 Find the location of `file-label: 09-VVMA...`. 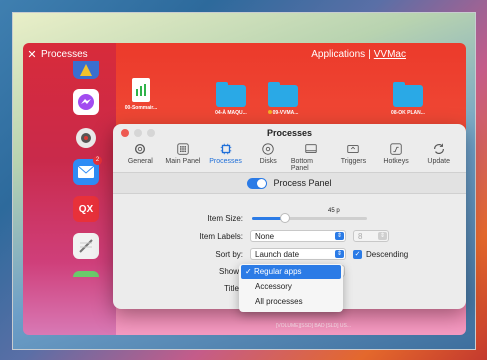

file-label: 09-VVMA... is located at coordinates (285, 113).